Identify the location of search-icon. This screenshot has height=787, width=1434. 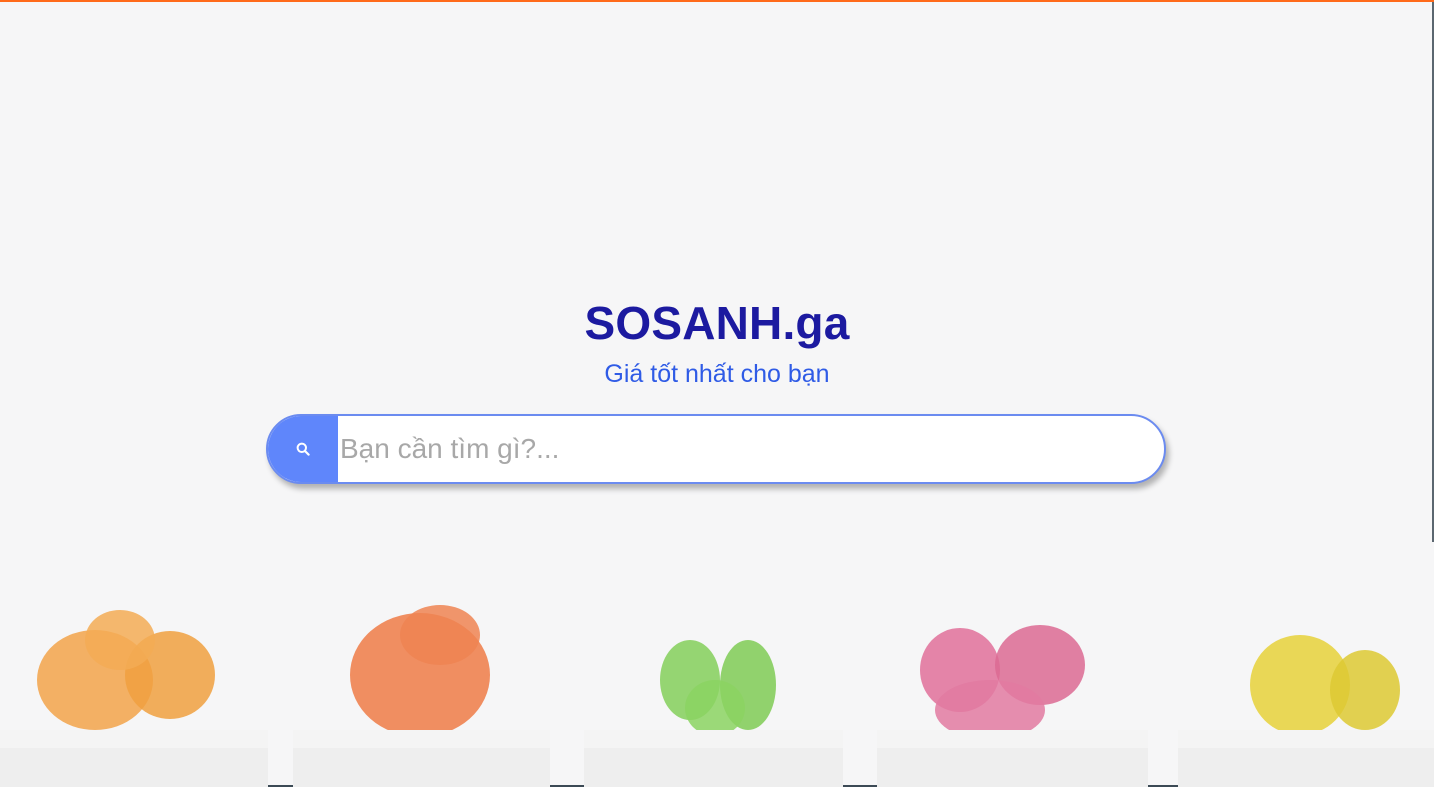
(303, 449).